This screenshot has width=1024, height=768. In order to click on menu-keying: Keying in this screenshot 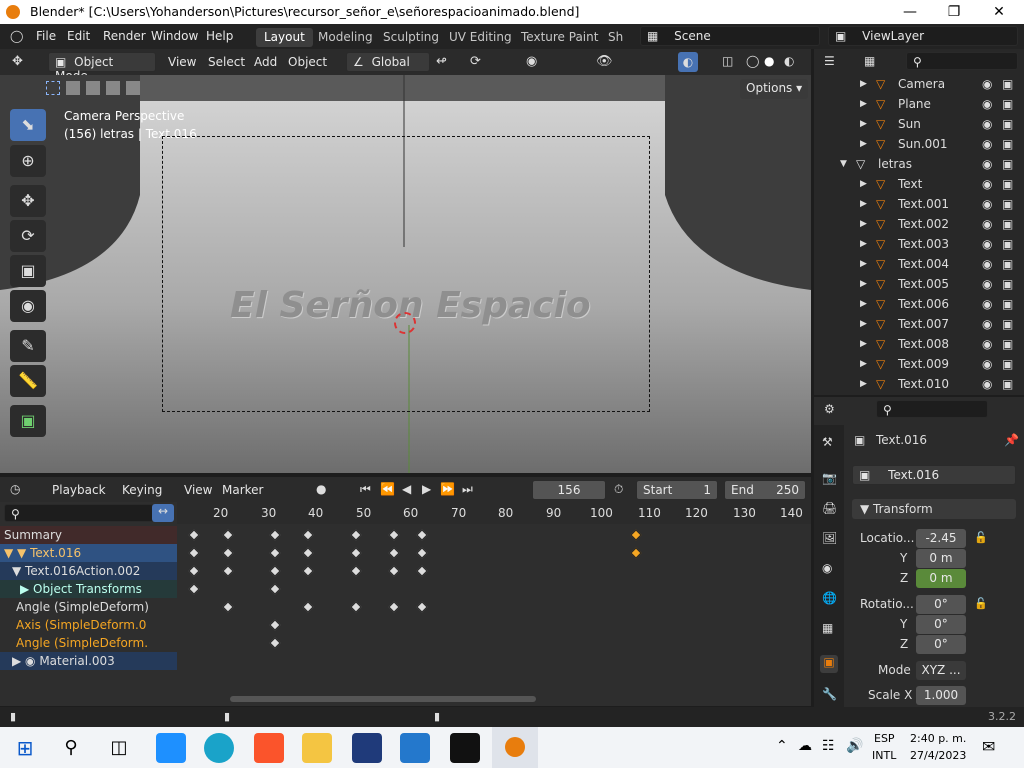, I will do `click(142, 490)`.